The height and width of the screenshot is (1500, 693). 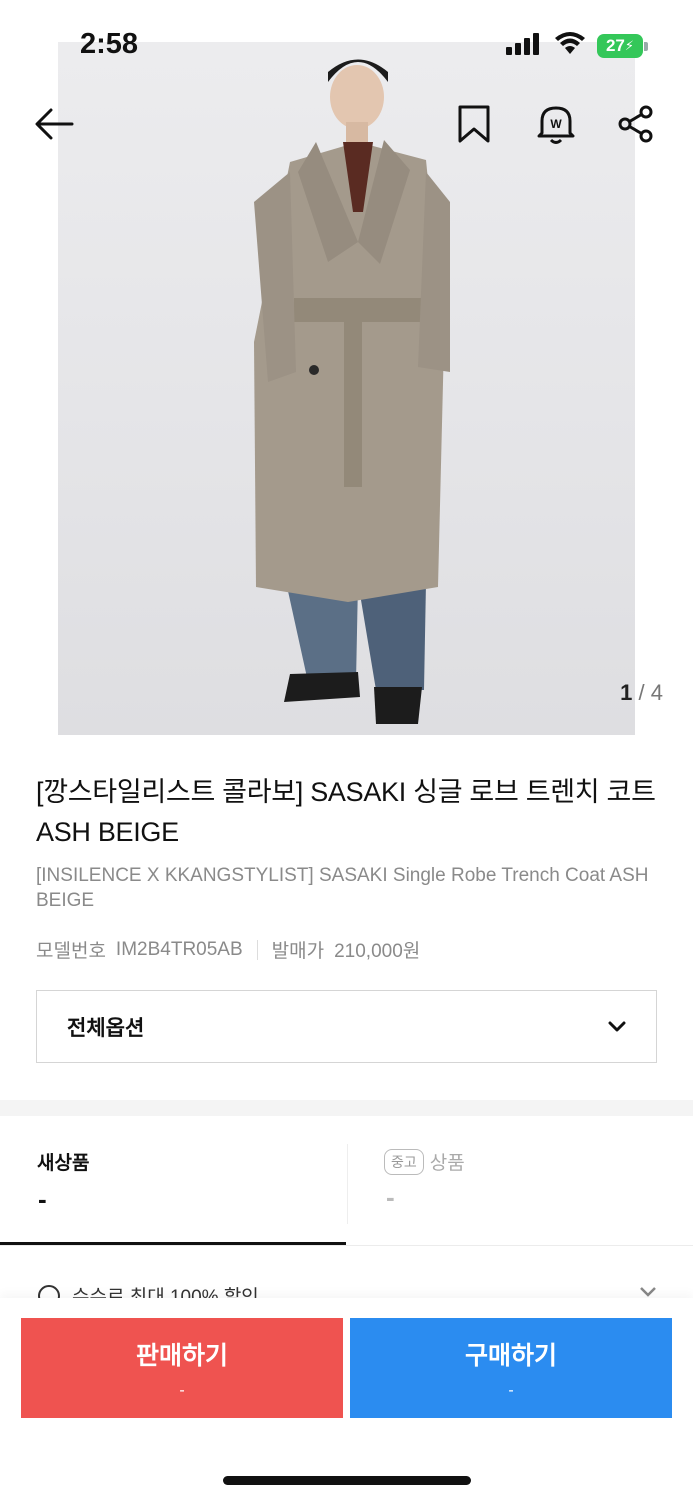 I want to click on buy-button: 구매하기 -, so click(x=511, y=1368).